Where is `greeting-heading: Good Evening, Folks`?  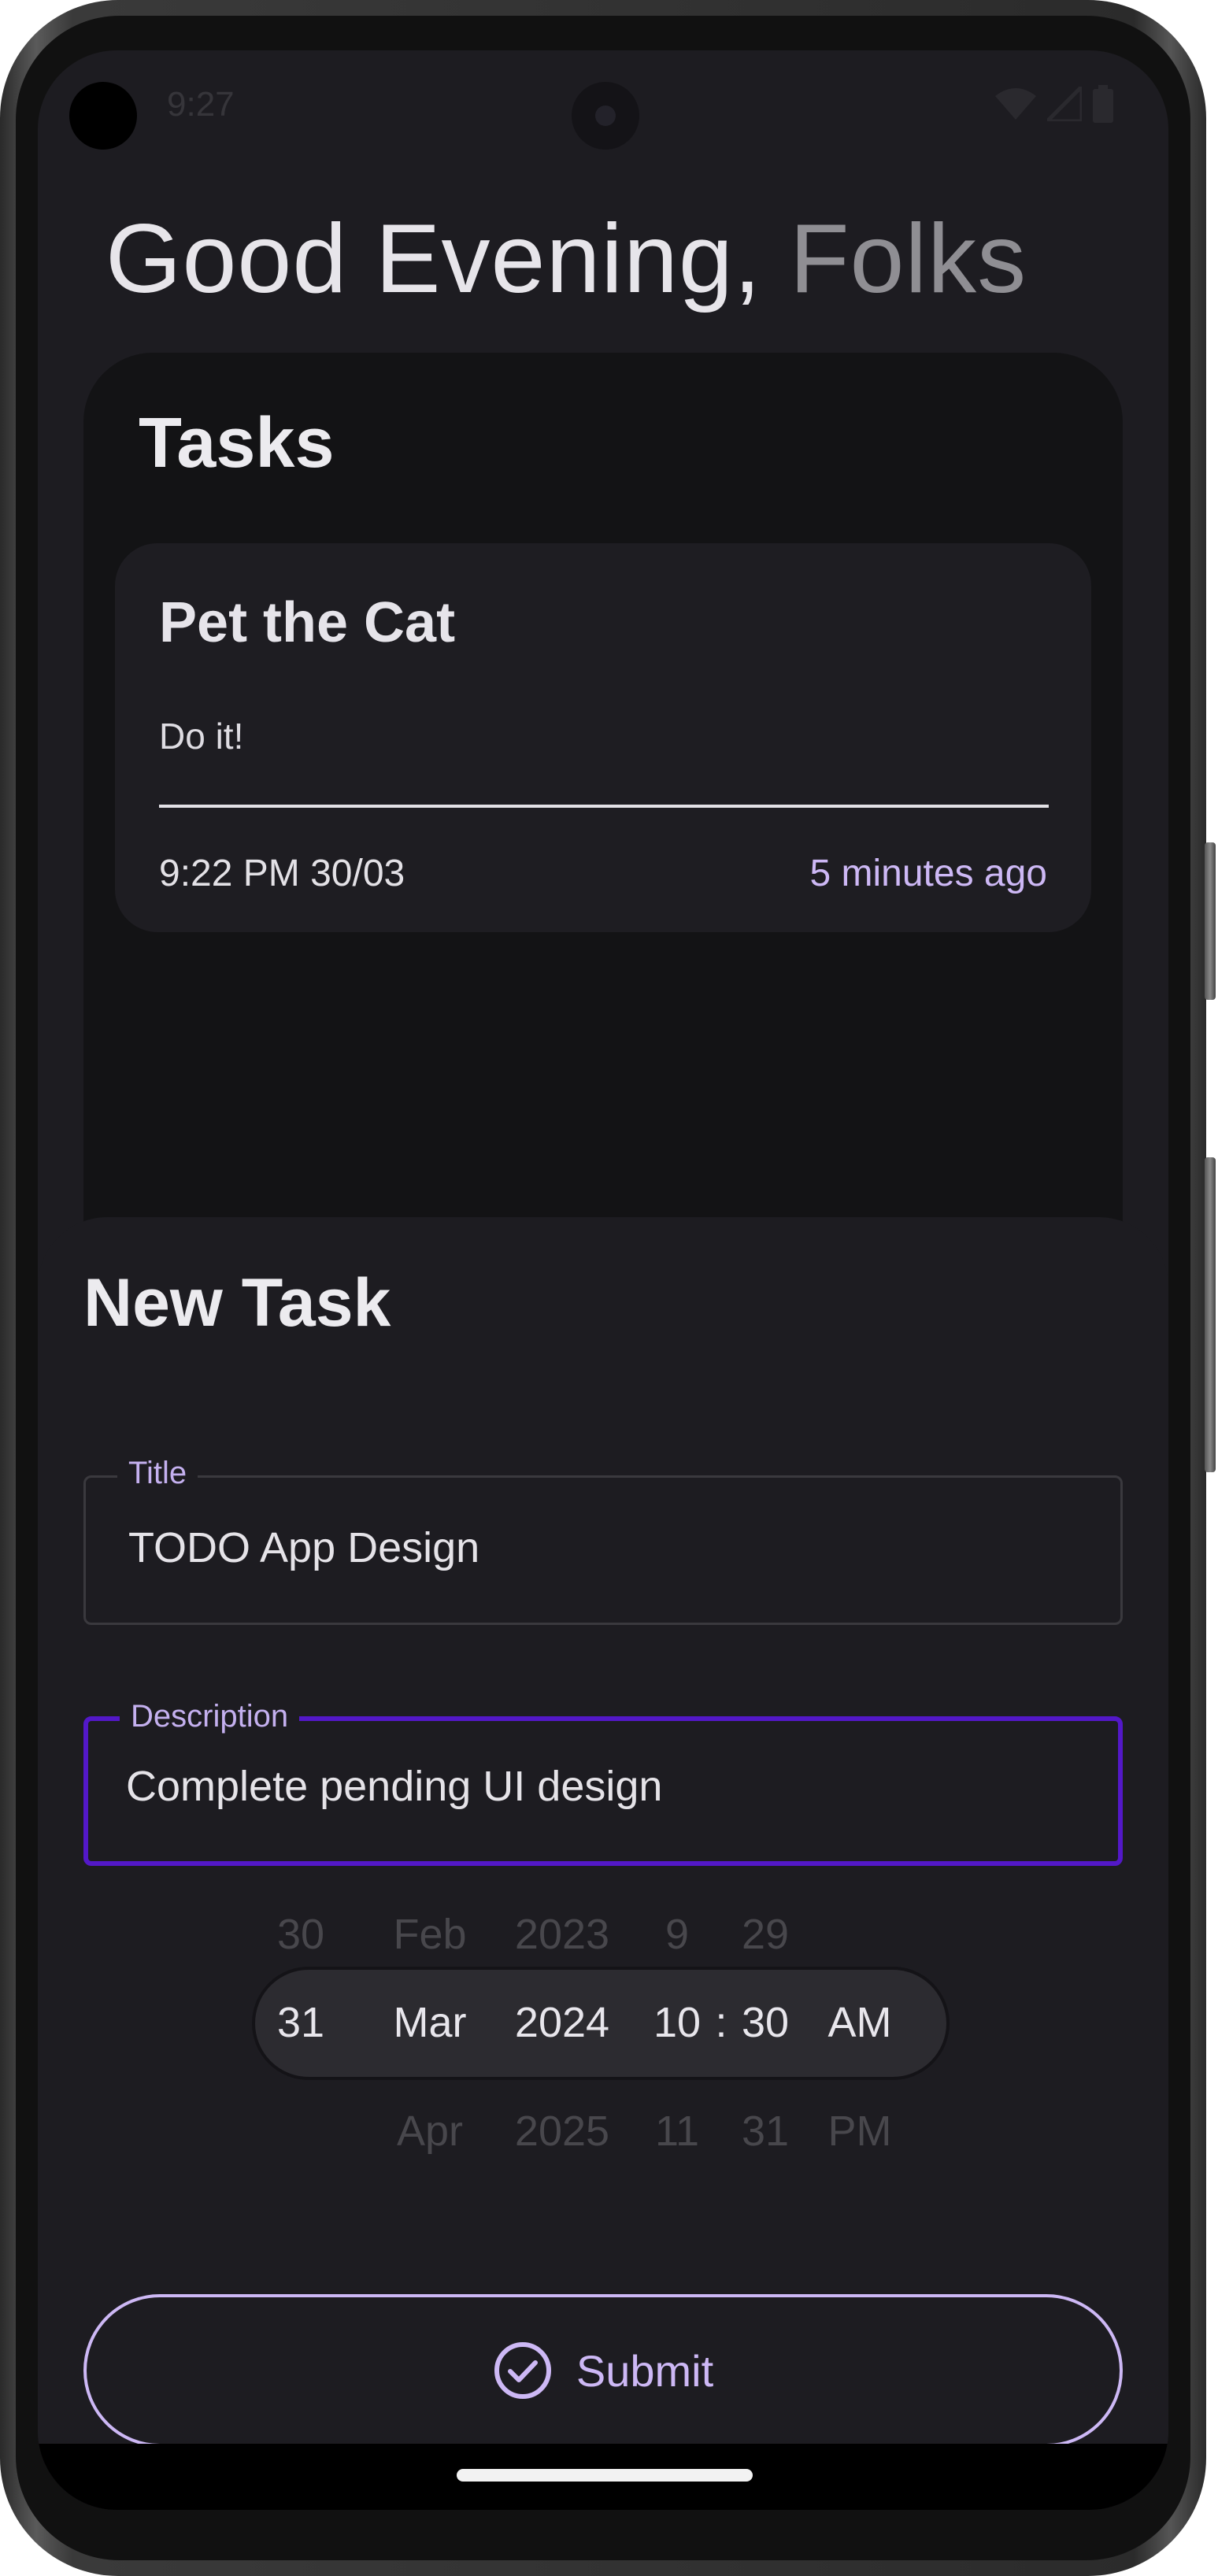
greeting-heading: Good Evening, Folks is located at coordinates (566, 259).